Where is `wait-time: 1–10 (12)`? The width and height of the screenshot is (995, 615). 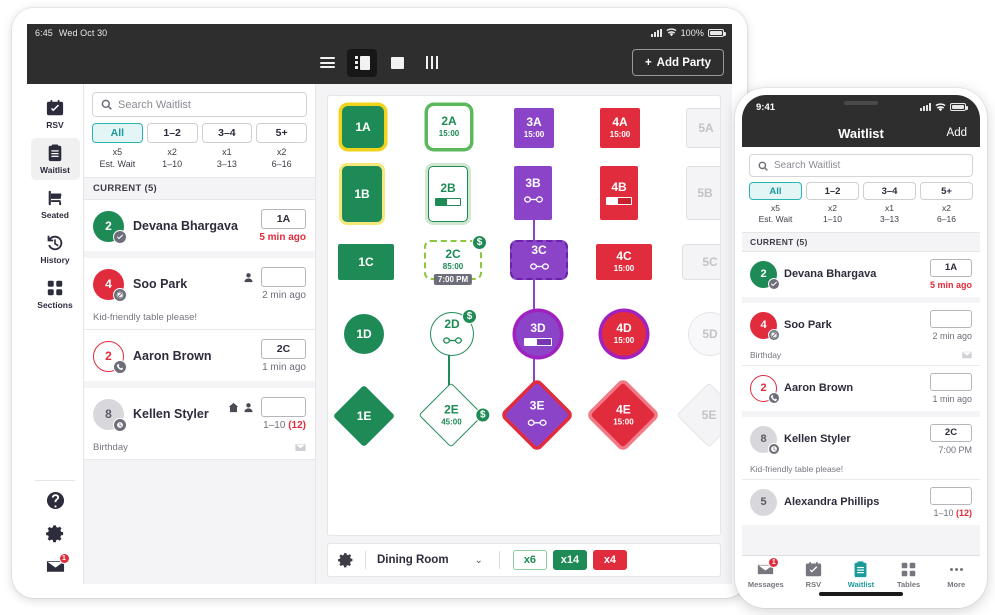 wait-time: 1–10 (12) is located at coordinates (952, 513).